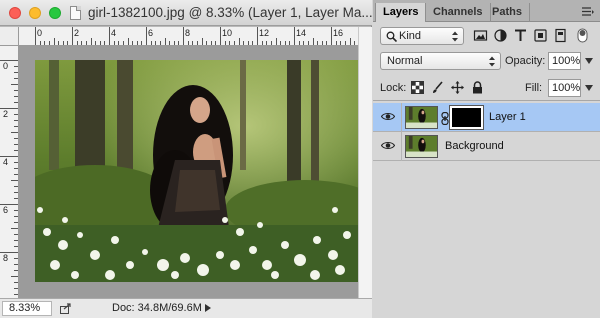  Describe the element at coordinates (477, 87) in the screenshot. I see `lock-all-icon` at that location.